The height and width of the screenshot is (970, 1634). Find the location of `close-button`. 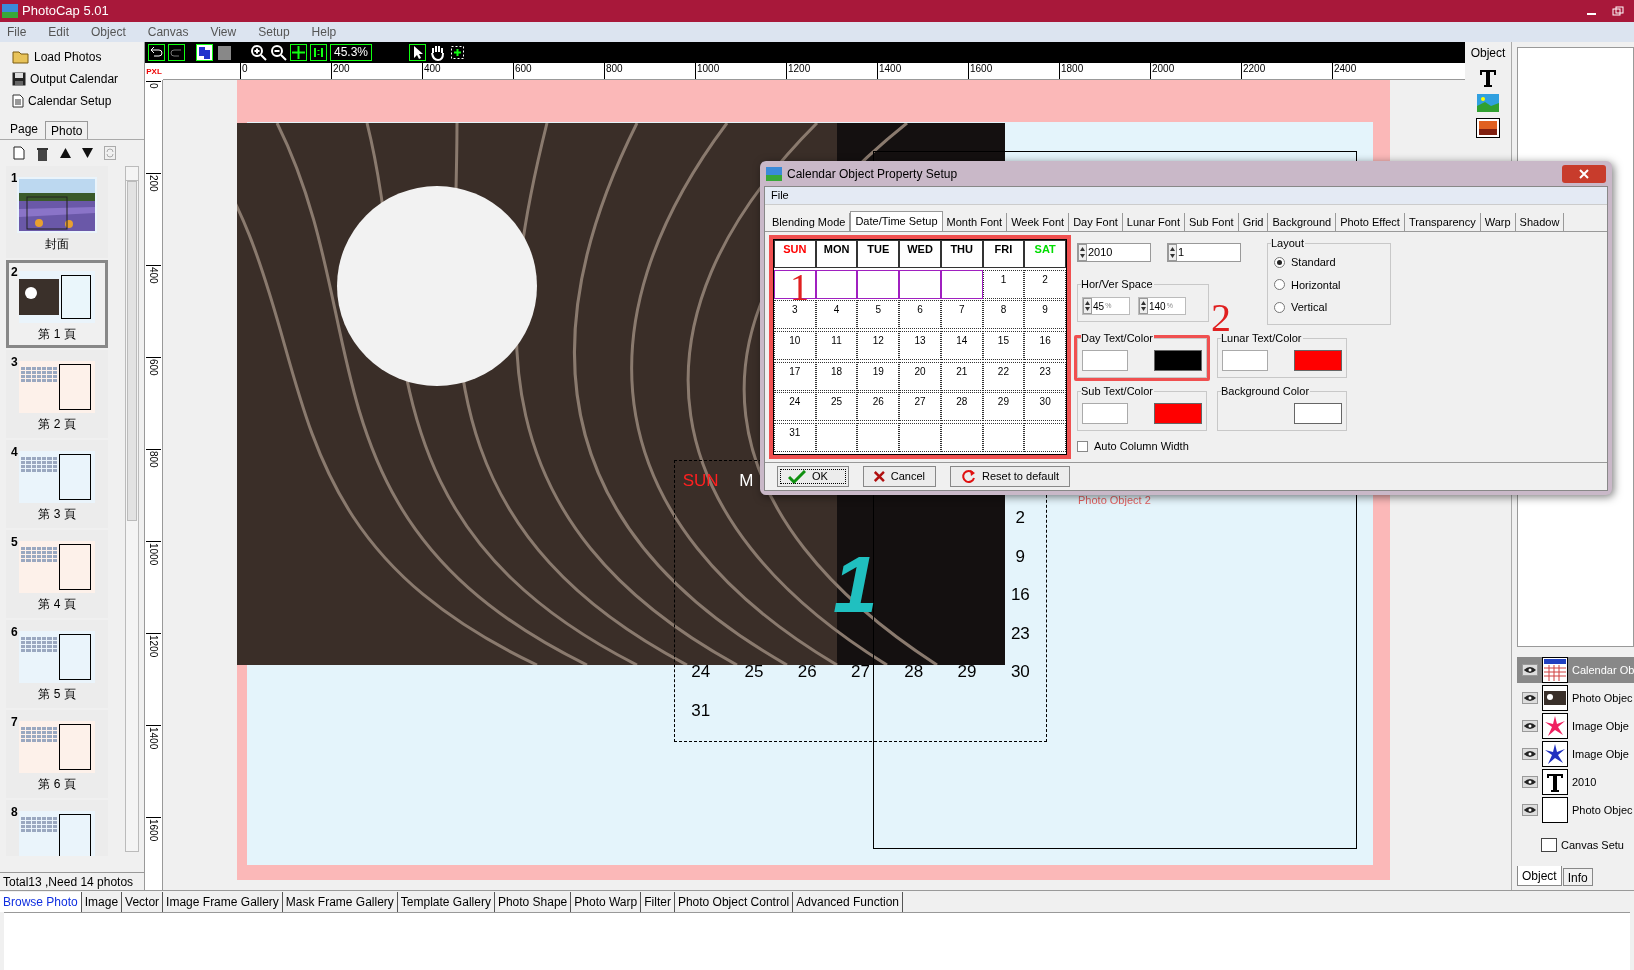

close-button is located at coordinates (1584, 173).